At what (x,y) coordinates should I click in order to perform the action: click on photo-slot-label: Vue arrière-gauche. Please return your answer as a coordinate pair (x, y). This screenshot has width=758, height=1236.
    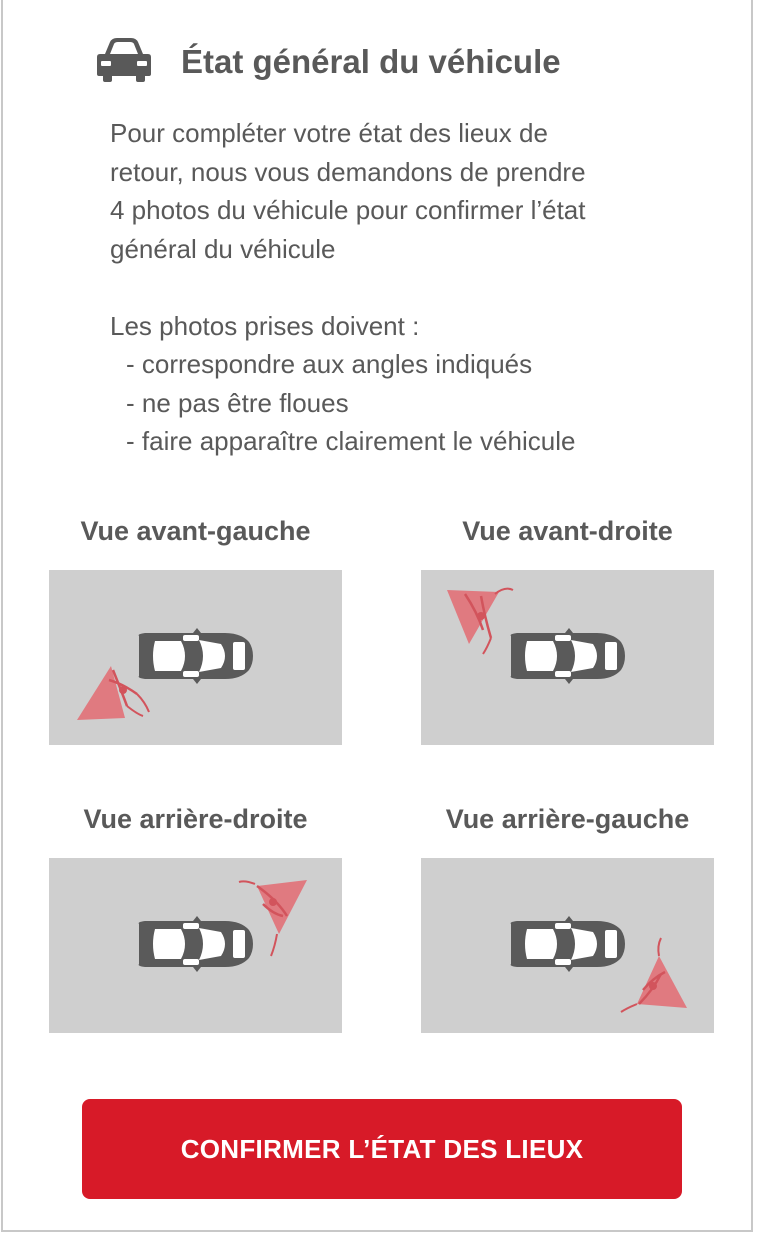
    Looking at the image, I should click on (567, 819).